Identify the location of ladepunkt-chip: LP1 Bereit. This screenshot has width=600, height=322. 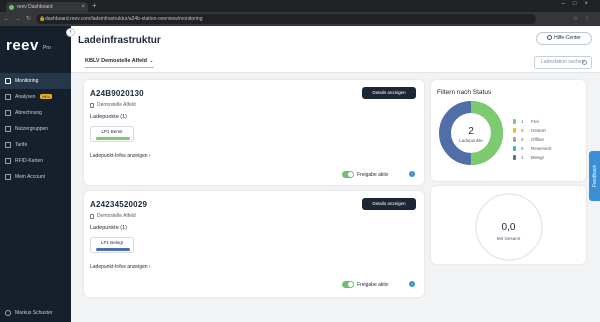
(112, 134).